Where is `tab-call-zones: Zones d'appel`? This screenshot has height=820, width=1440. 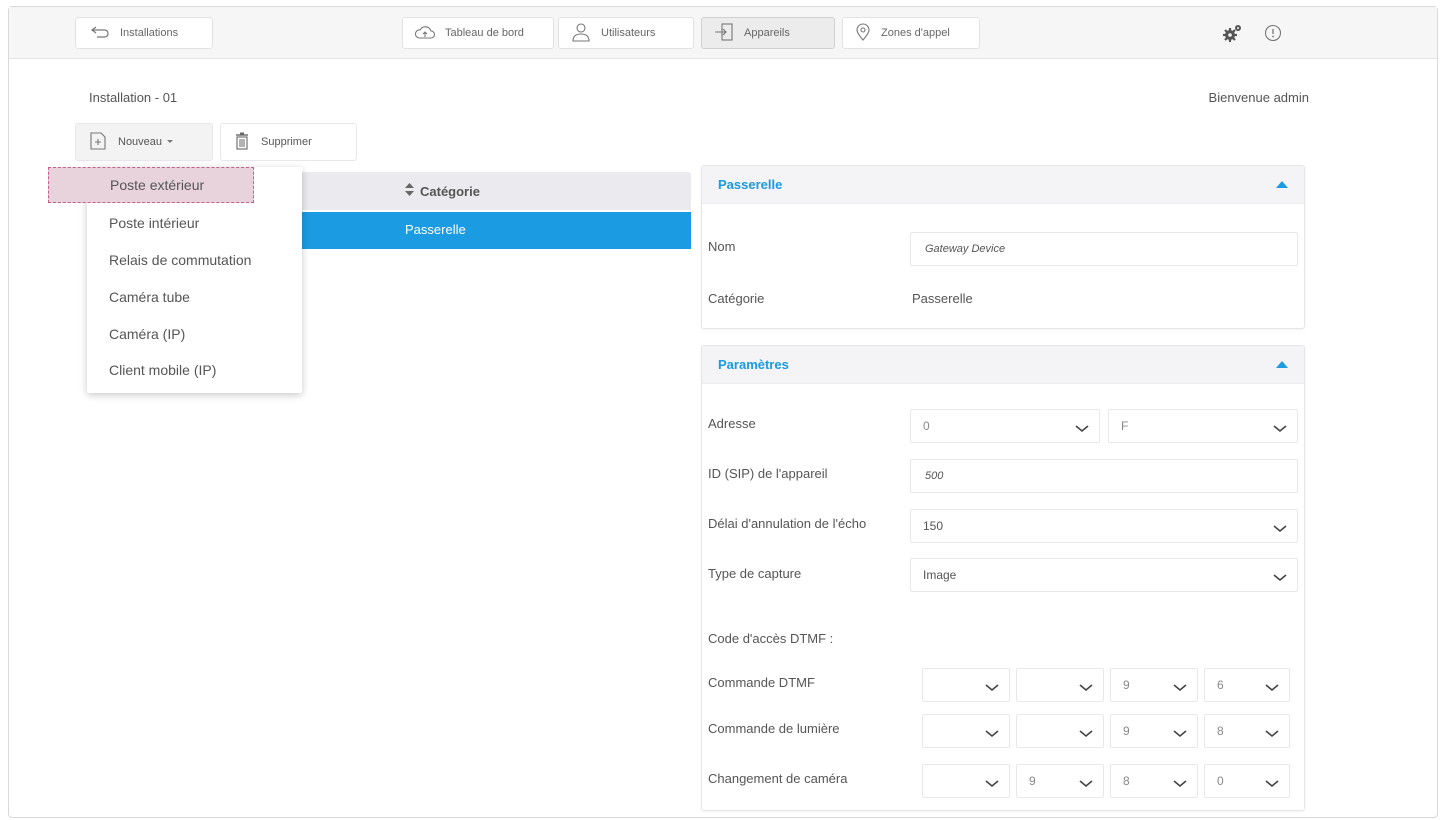
tab-call-zones: Zones d'appel is located at coordinates (911, 33).